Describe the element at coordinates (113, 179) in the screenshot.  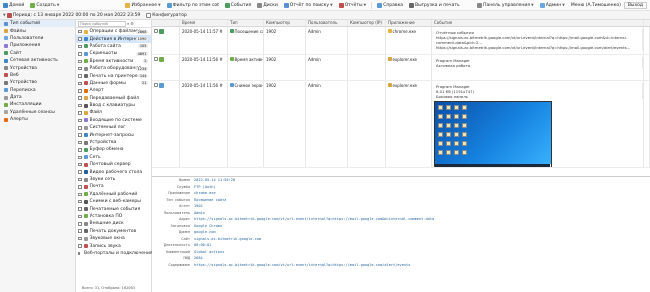
I see `event-type-item: Звуки сеть` at that location.